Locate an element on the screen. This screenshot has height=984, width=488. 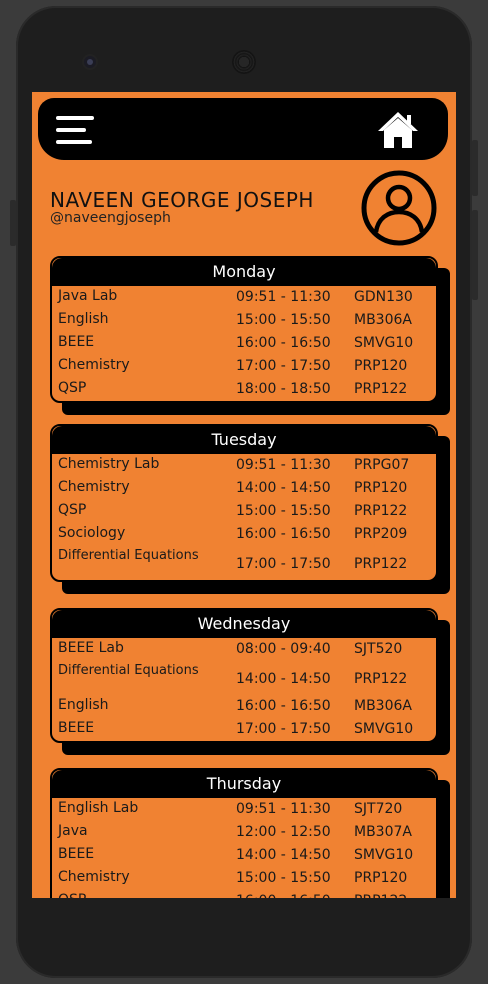
class-row: Java 12:00 - 12:50 MB307A is located at coordinates (244, 832).